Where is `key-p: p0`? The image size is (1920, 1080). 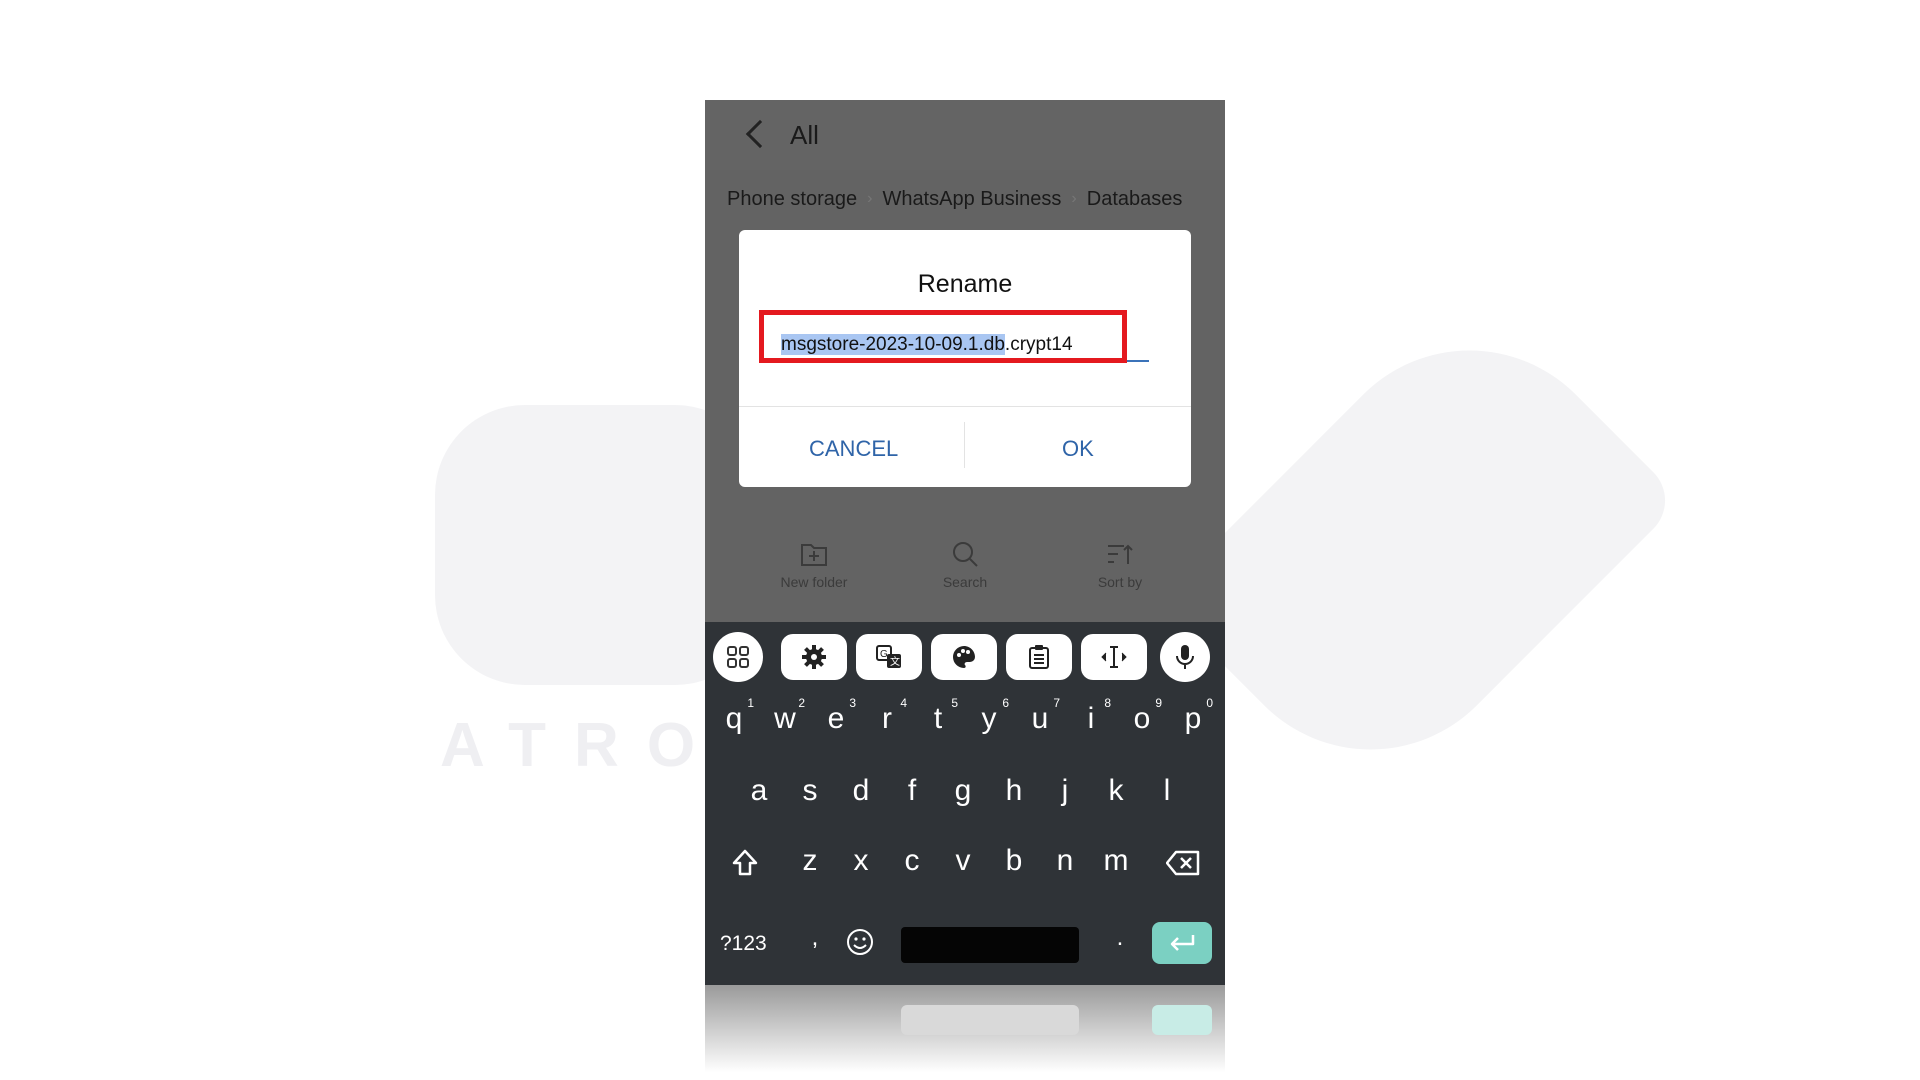 key-p: p0 is located at coordinates (1193, 716).